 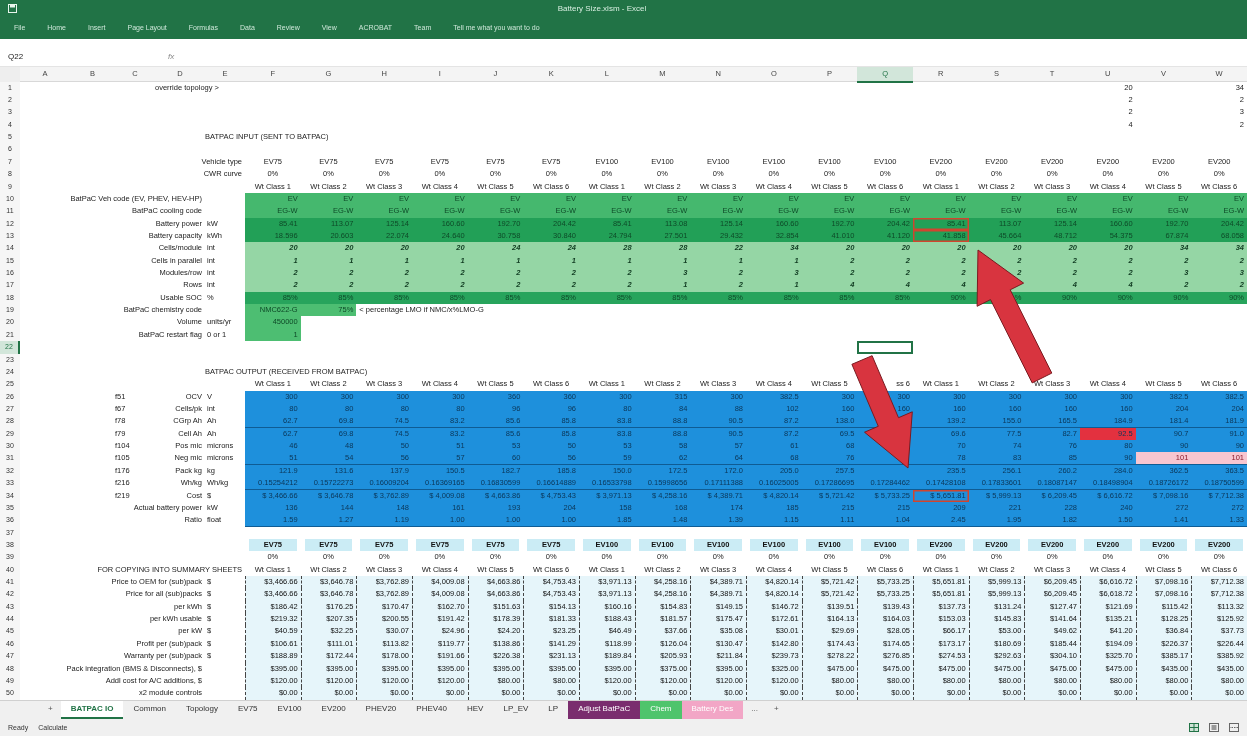 I want to click on sheet-tab: LP_EV, so click(x=516, y=709).